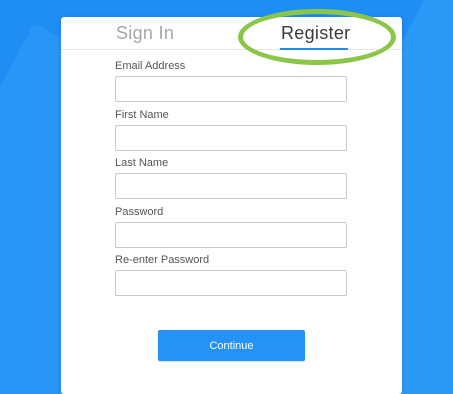 This screenshot has width=453, height=394. What do you see at coordinates (139, 212) in the screenshot?
I see `password-label: Password` at bounding box center [139, 212].